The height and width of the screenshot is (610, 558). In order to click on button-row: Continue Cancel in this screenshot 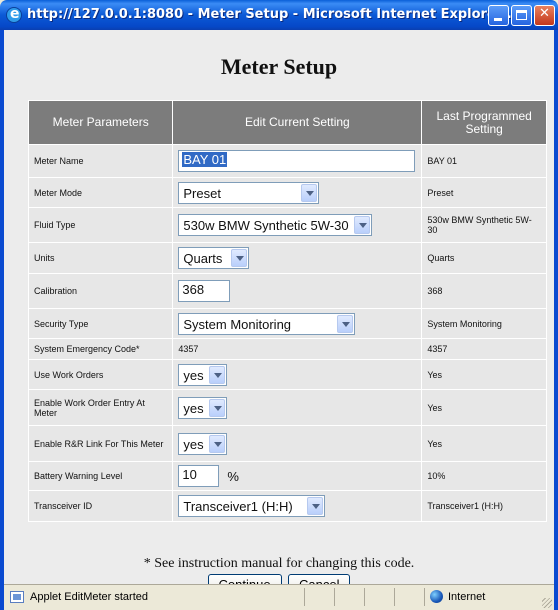, I will do `click(279, 579)`.